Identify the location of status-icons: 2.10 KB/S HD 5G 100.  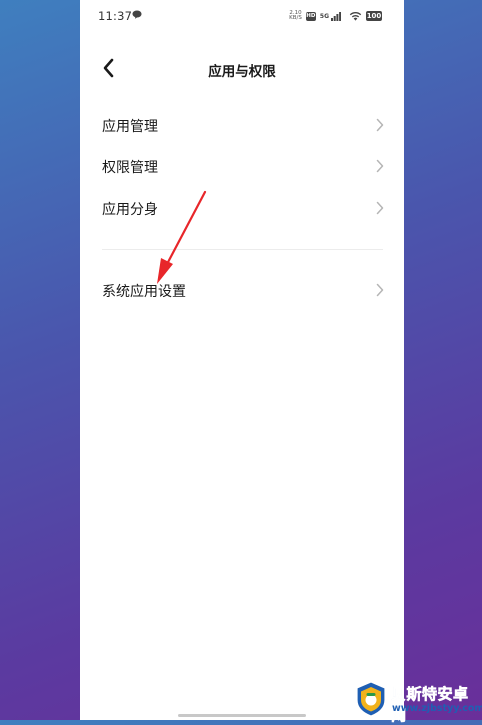
(335, 16).